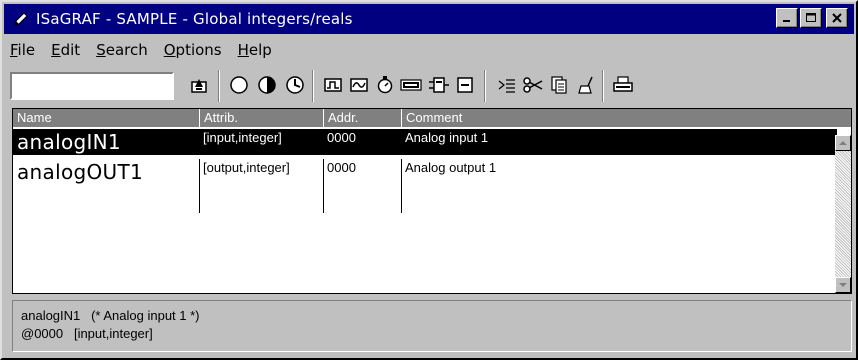 The width and height of the screenshot is (858, 360). What do you see at coordinates (787, 18) in the screenshot?
I see `minimize-button` at bounding box center [787, 18].